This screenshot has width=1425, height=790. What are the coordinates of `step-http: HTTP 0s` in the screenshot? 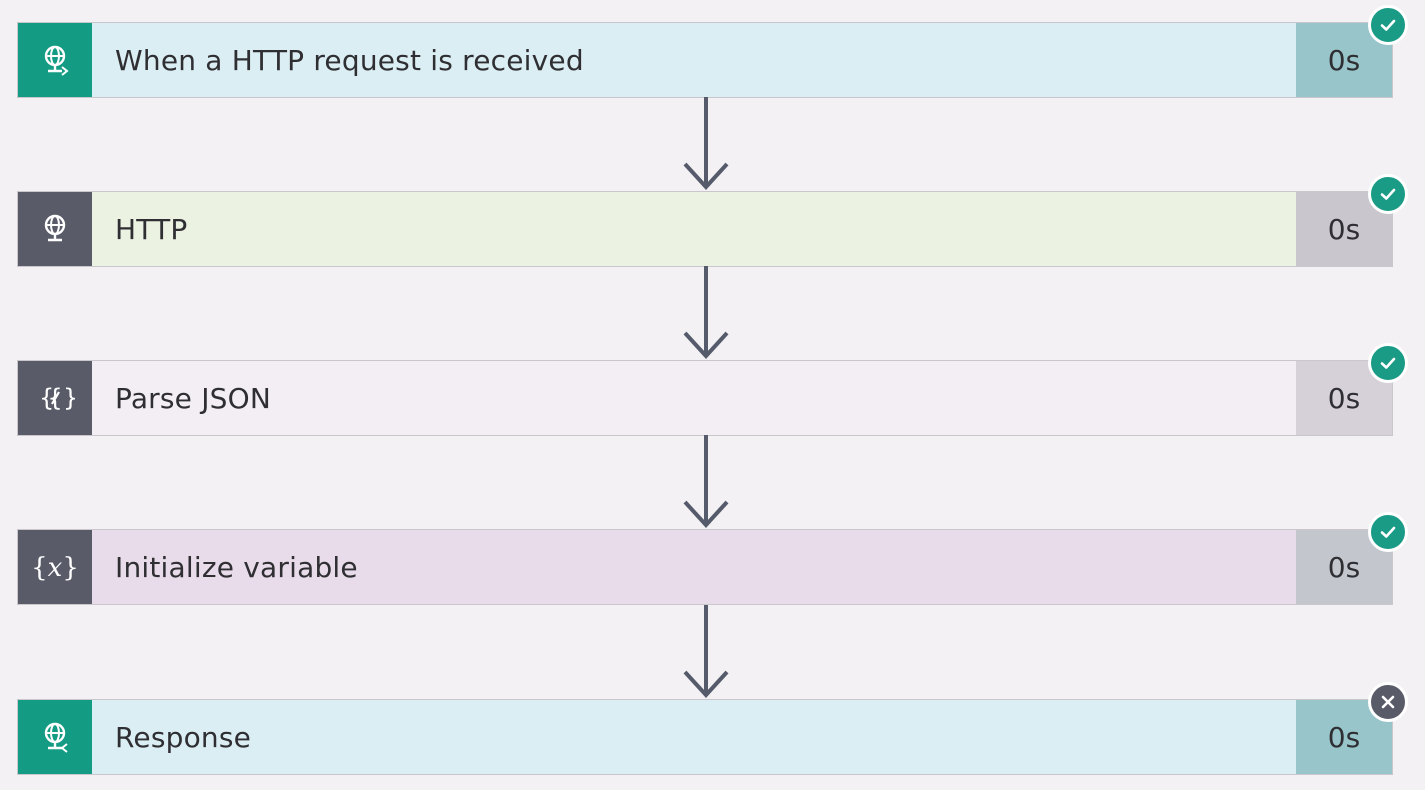 It's located at (712, 220).